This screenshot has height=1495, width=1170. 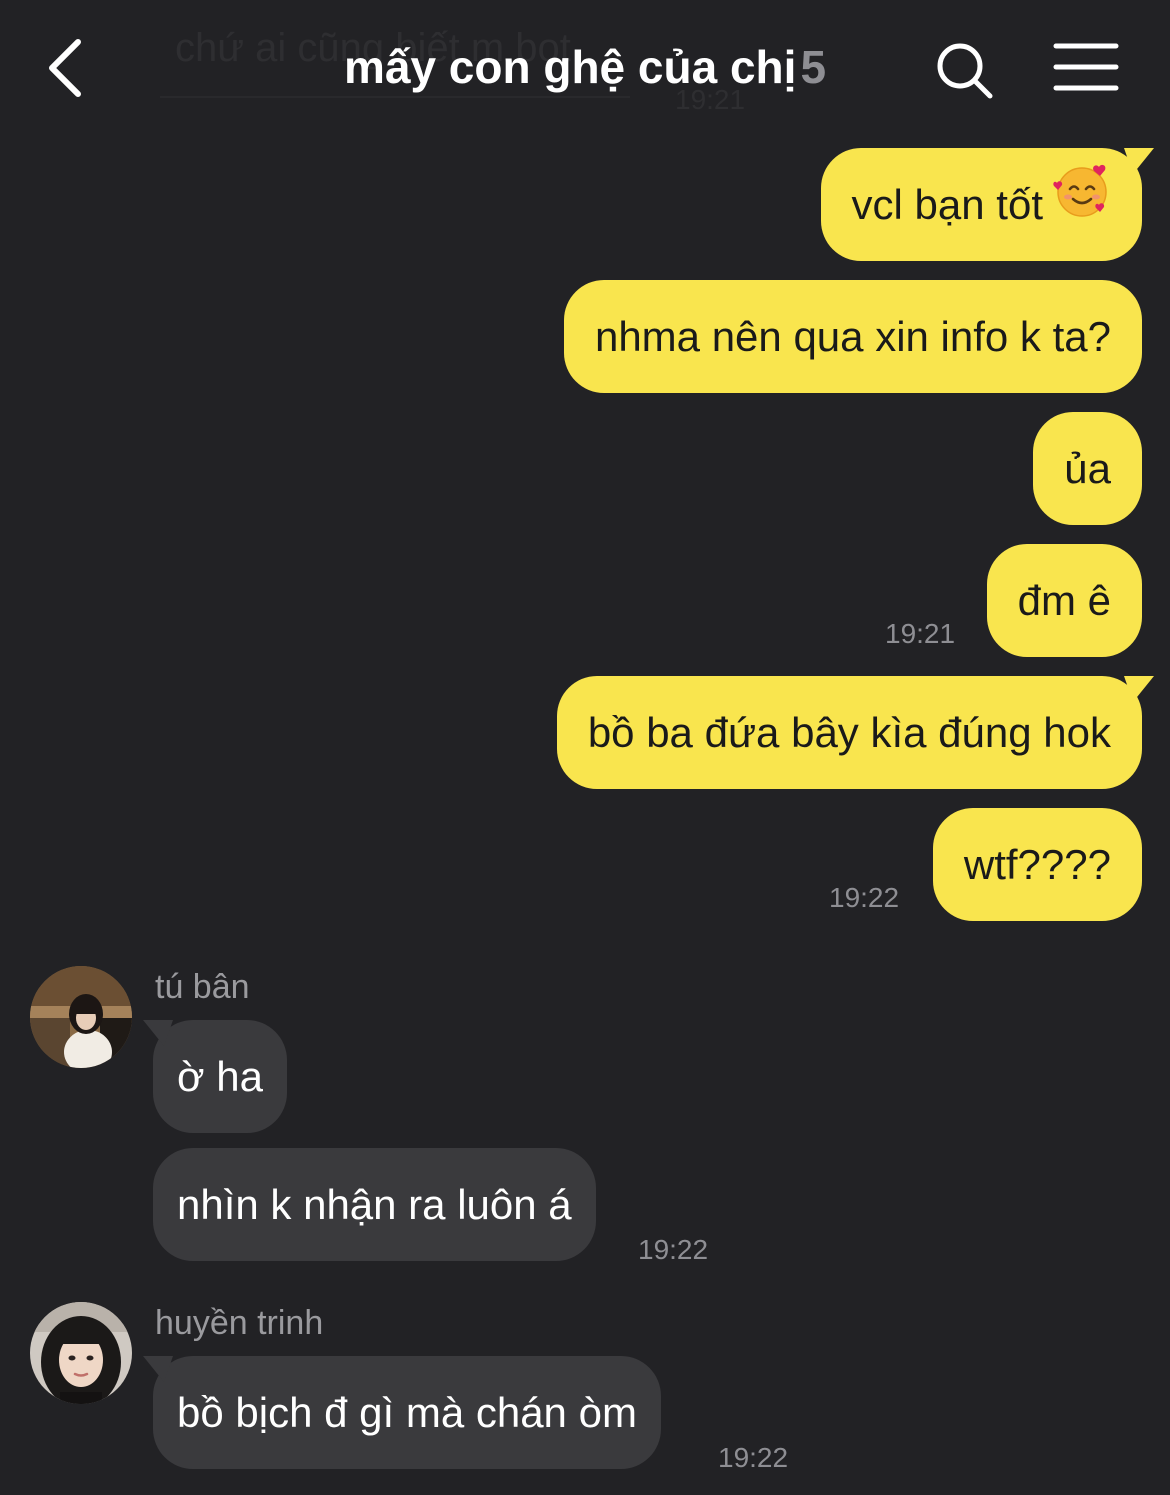 I want to click on smiling-face-with-hearts-icon, so click(x=1082, y=204).